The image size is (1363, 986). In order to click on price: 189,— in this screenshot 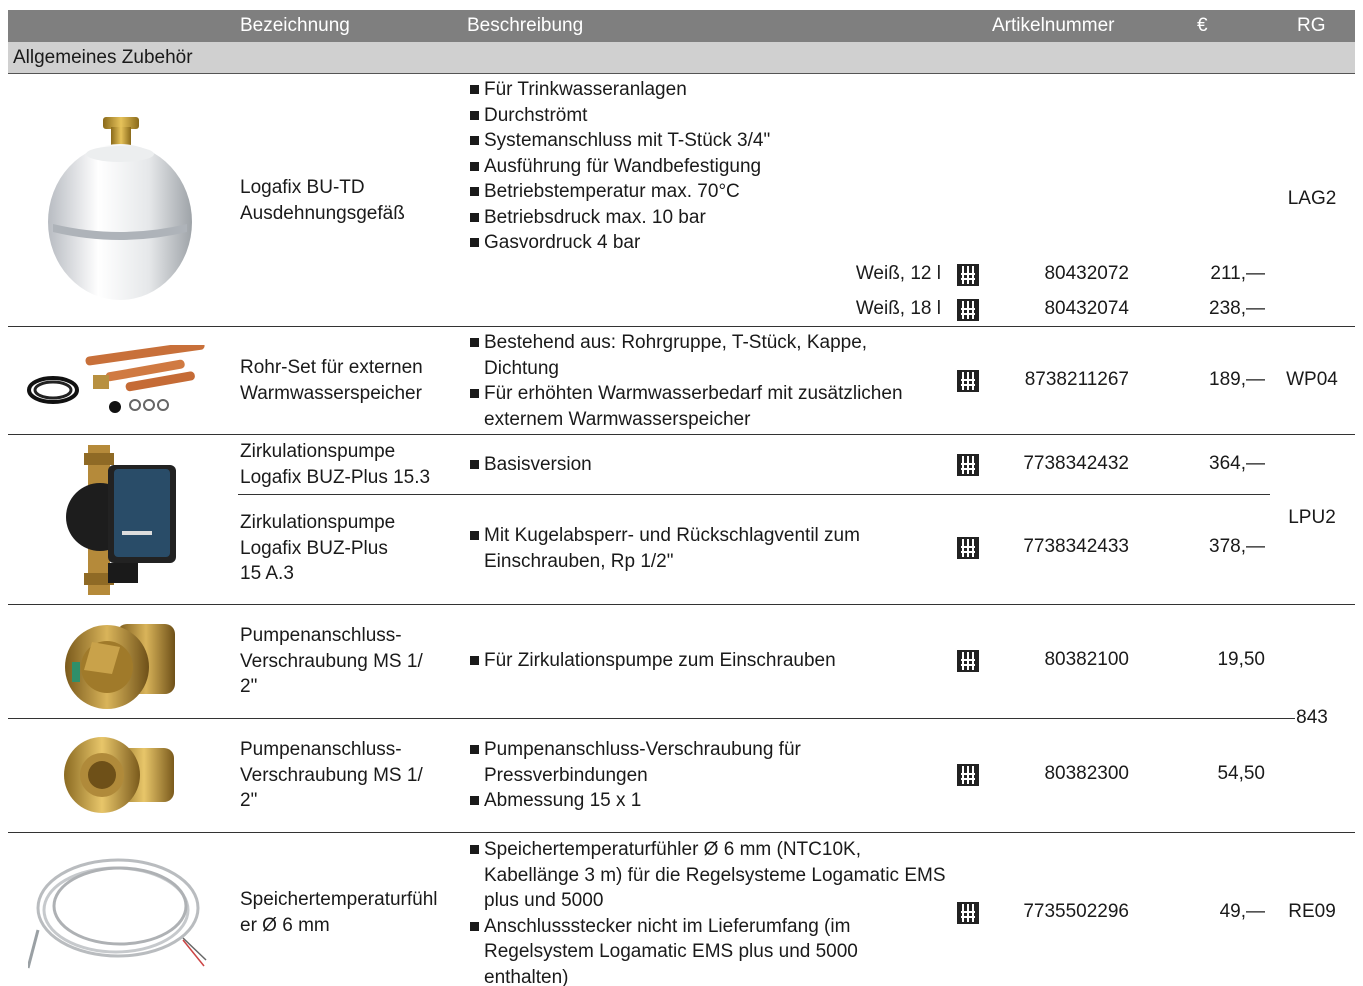, I will do `click(1237, 379)`.